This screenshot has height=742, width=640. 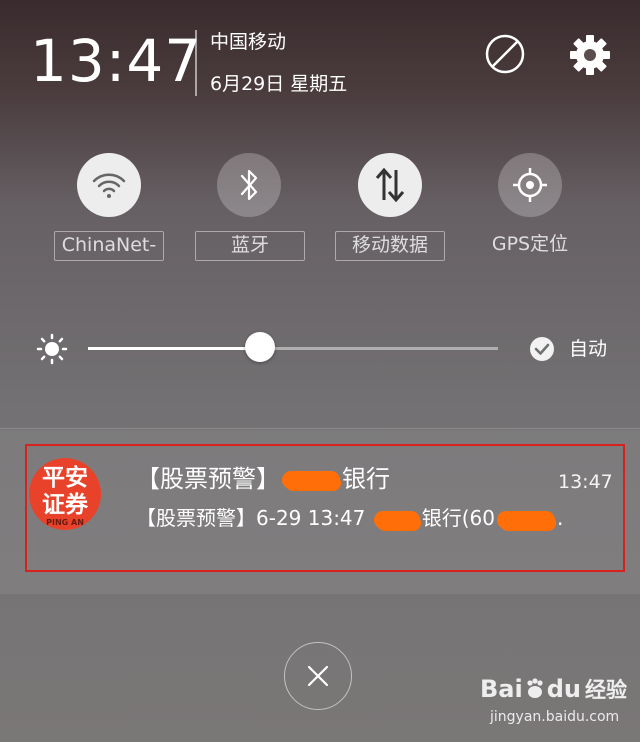 What do you see at coordinates (588, 349) in the screenshot?
I see `auto-brightness-label: 自动` at bounding box center [588, 349].